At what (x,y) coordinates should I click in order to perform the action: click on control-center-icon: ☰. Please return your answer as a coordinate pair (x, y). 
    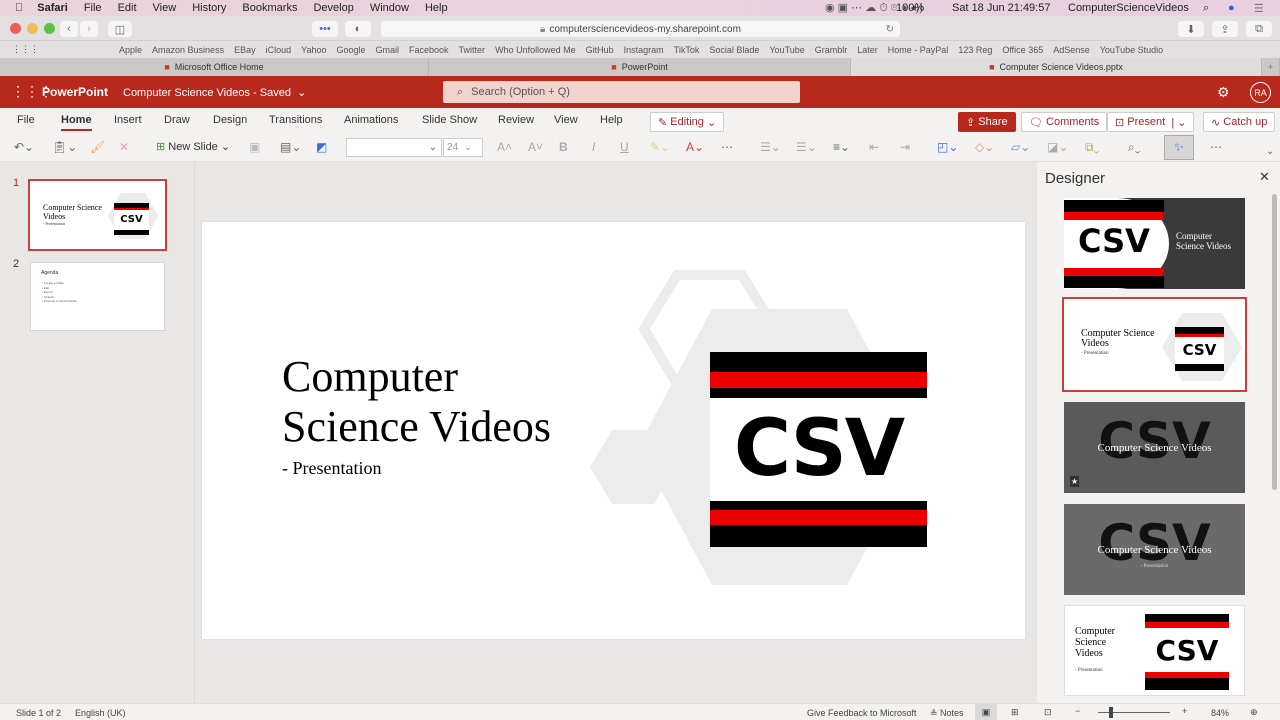
    Looking at the image, I should click on (1259, 8).